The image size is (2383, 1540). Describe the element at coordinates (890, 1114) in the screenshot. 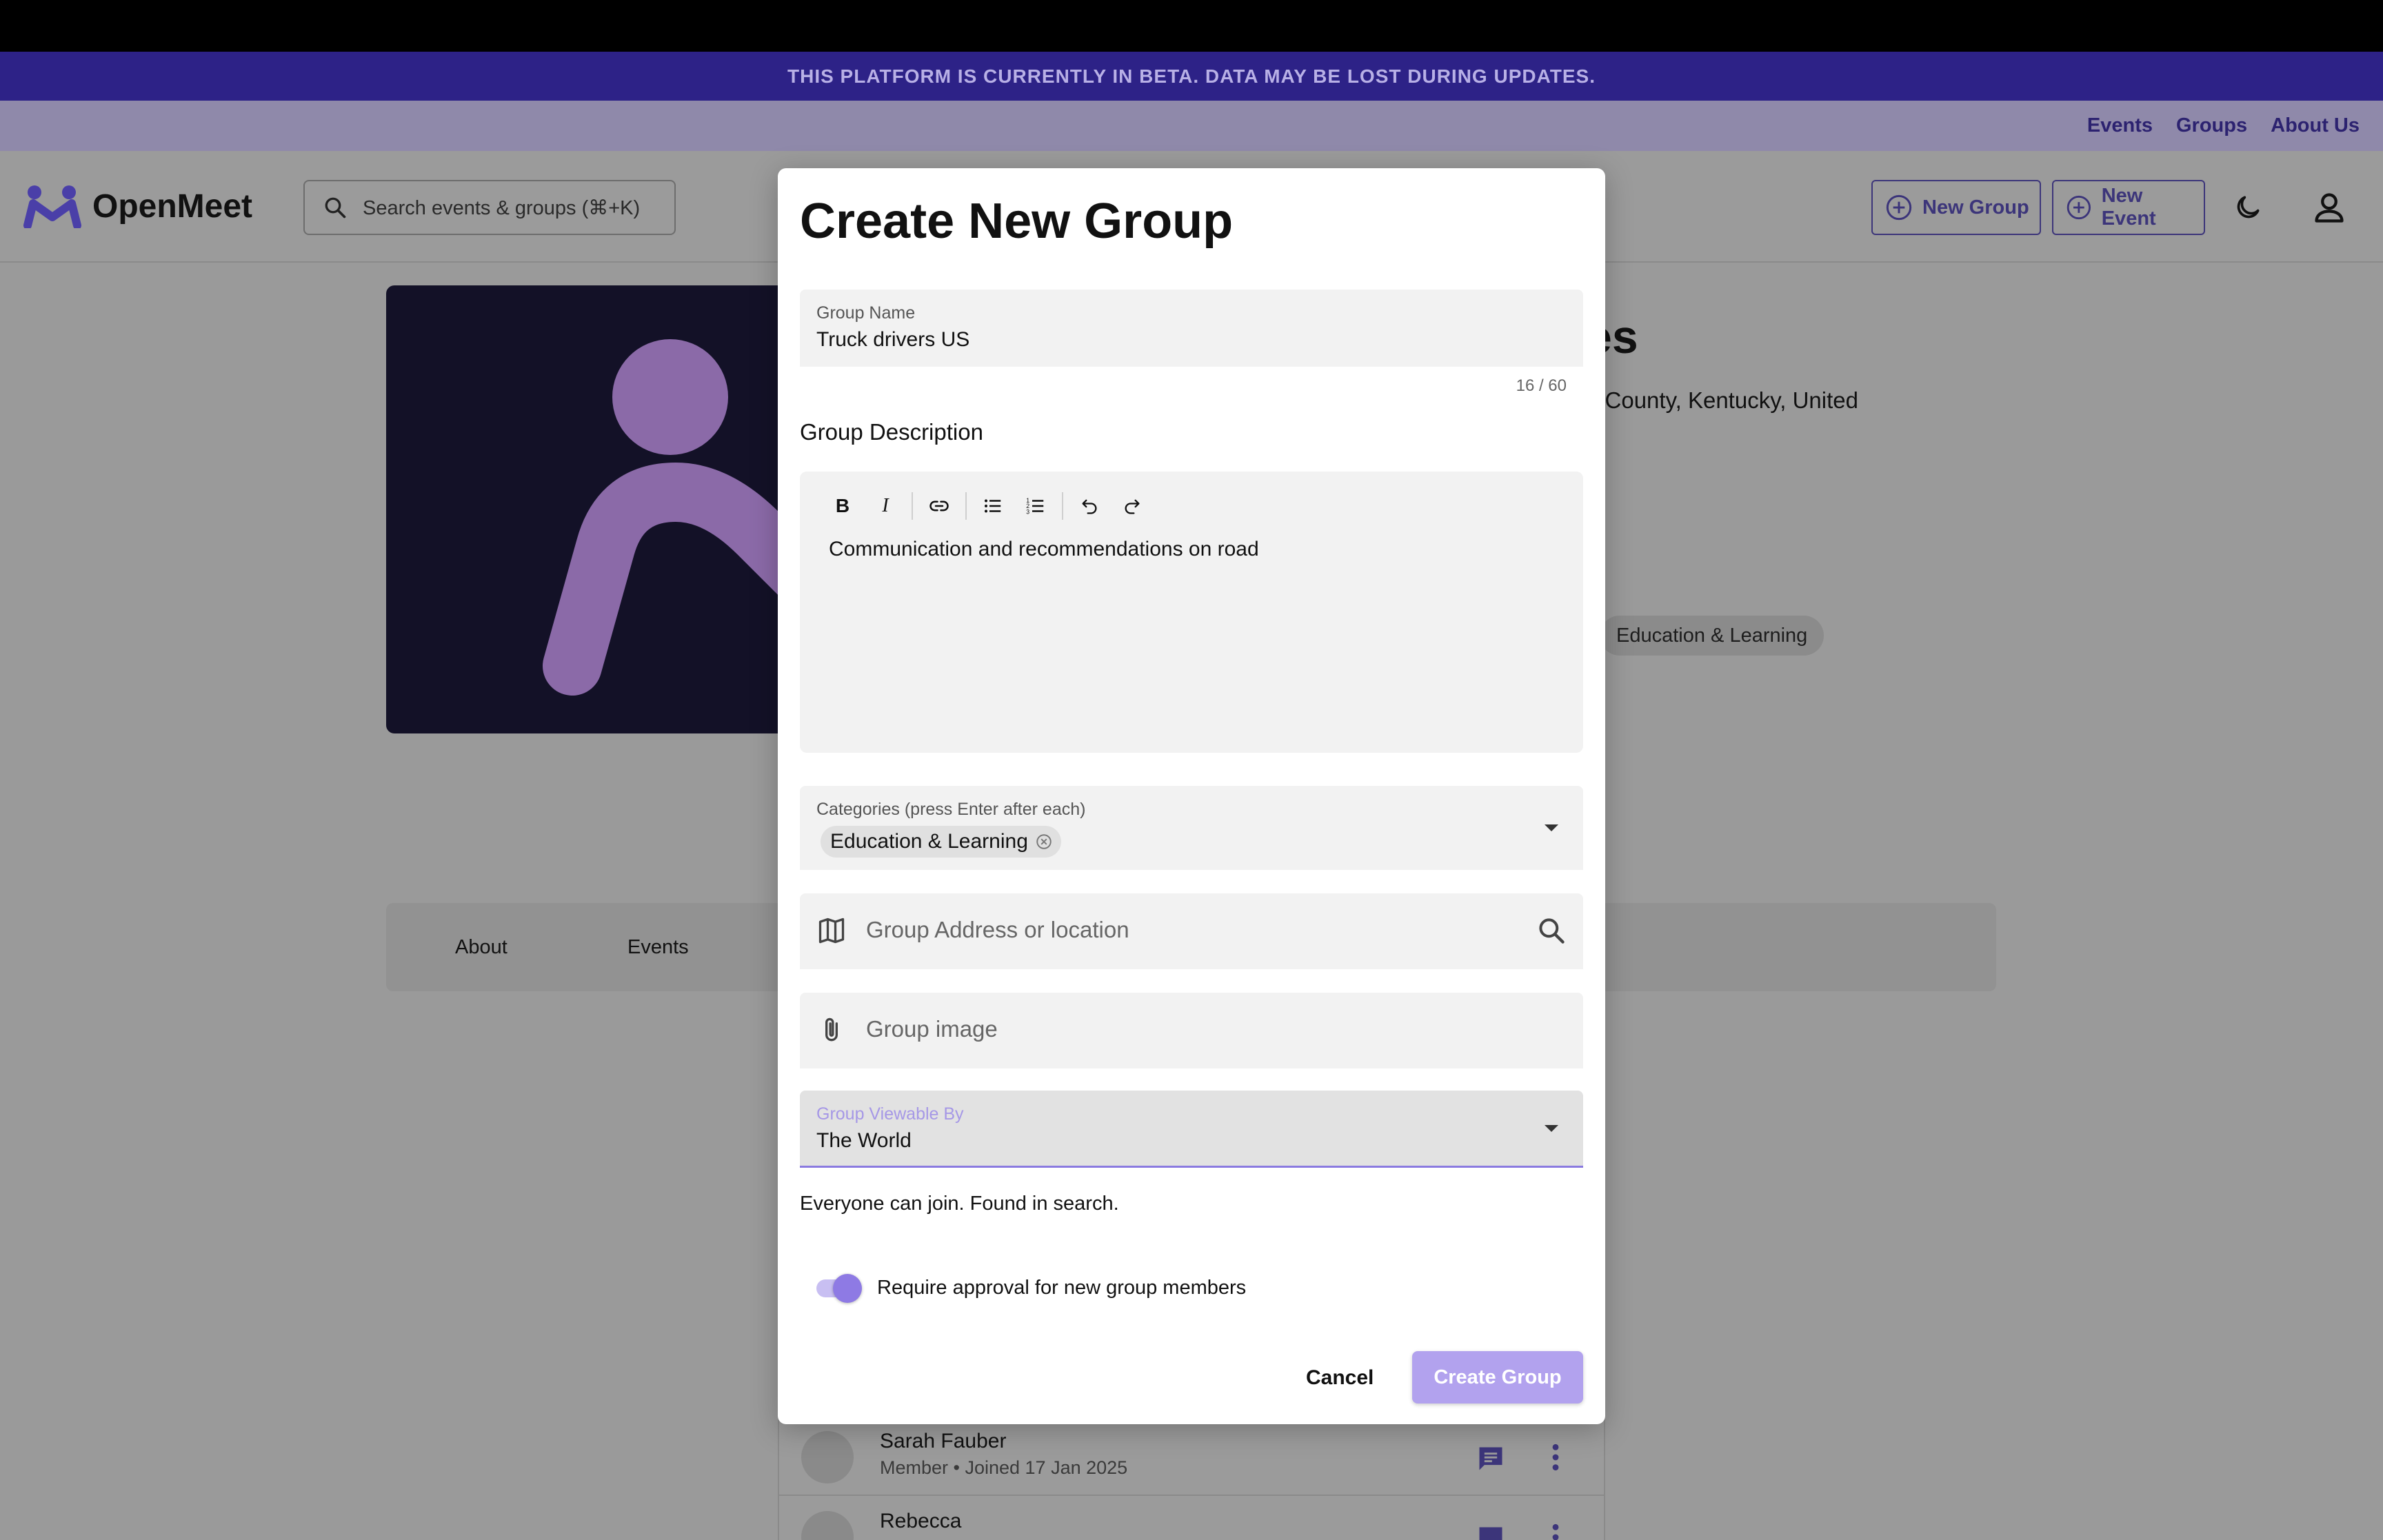

I see `viewable-label: Group Viewable By` at that location.